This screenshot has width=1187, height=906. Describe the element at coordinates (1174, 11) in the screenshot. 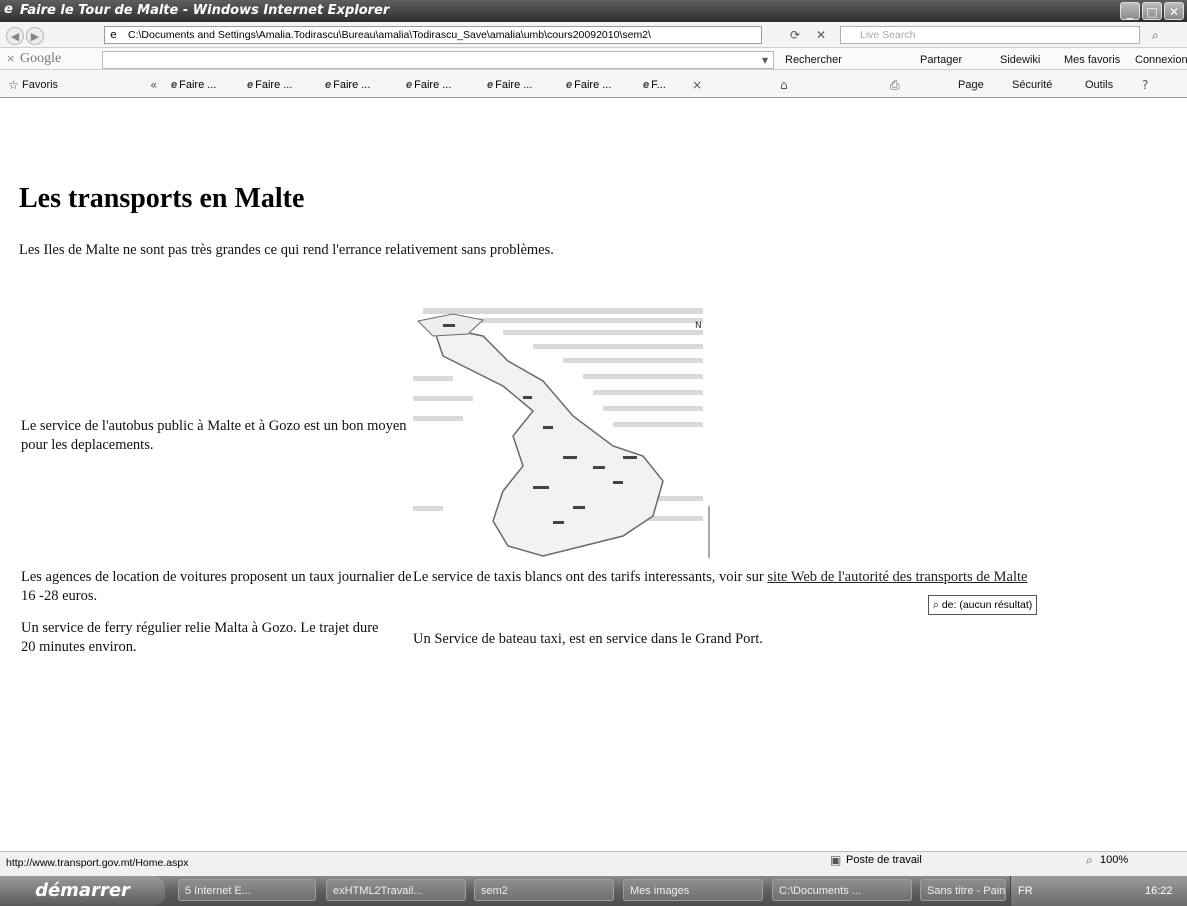

I see `close-button: ✕` at that location.